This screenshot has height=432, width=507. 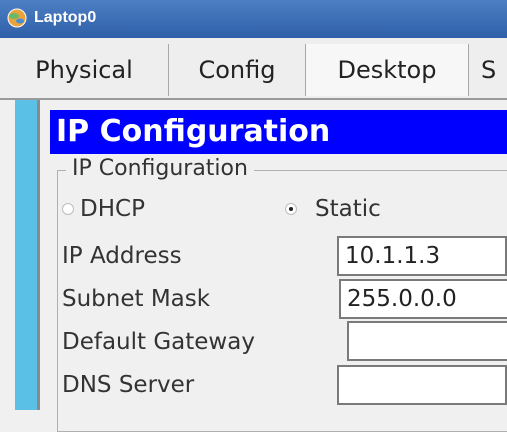 What do you see at coordinates (423, 299) in the screenshot?
I see `subnet-mask-input` at bounding box center [423, 299].